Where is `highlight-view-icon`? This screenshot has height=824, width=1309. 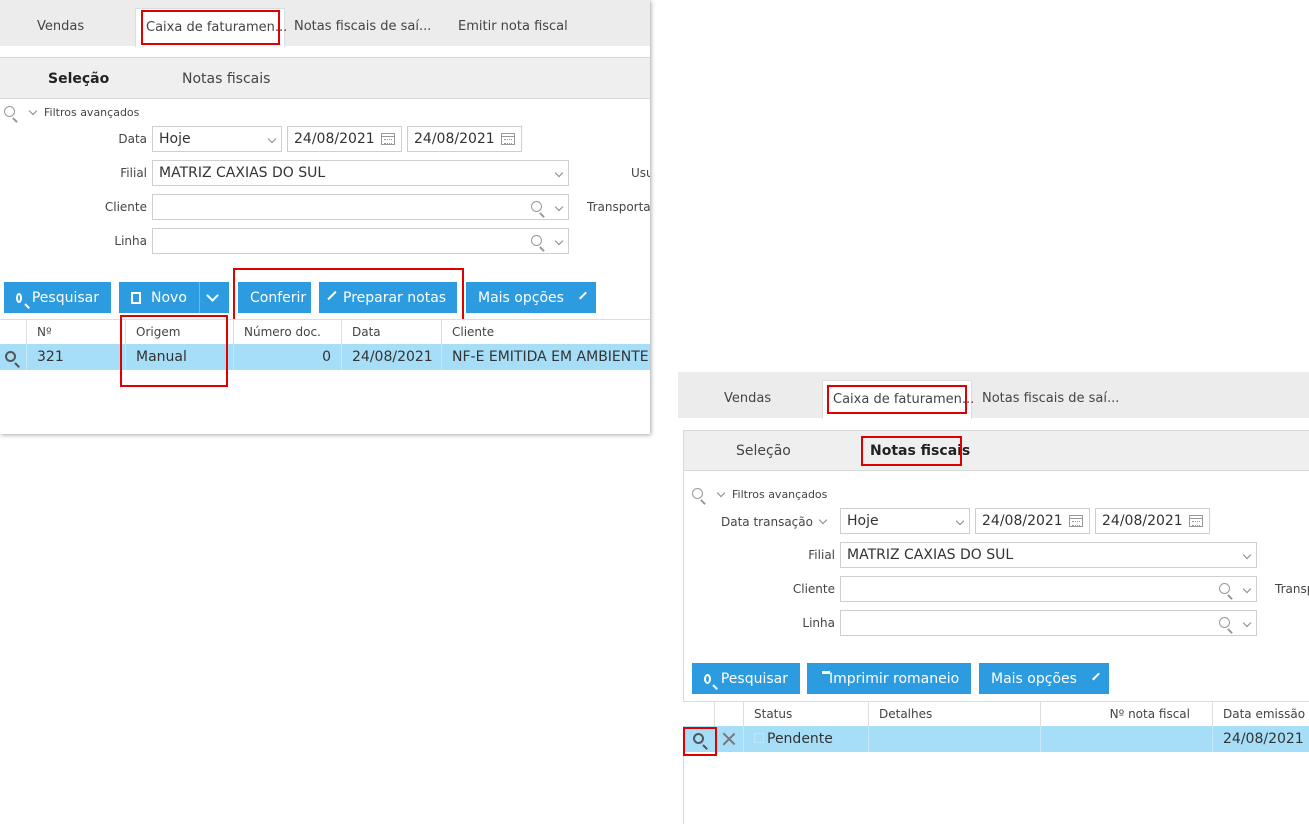
highlight-view-icon is located at coordinates (700, 741).